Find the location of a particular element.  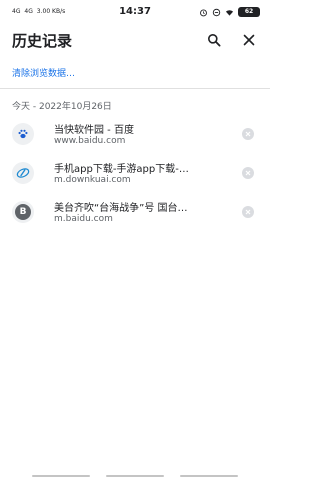

page-title: 历史记录 is located at coordinates (42, 41).